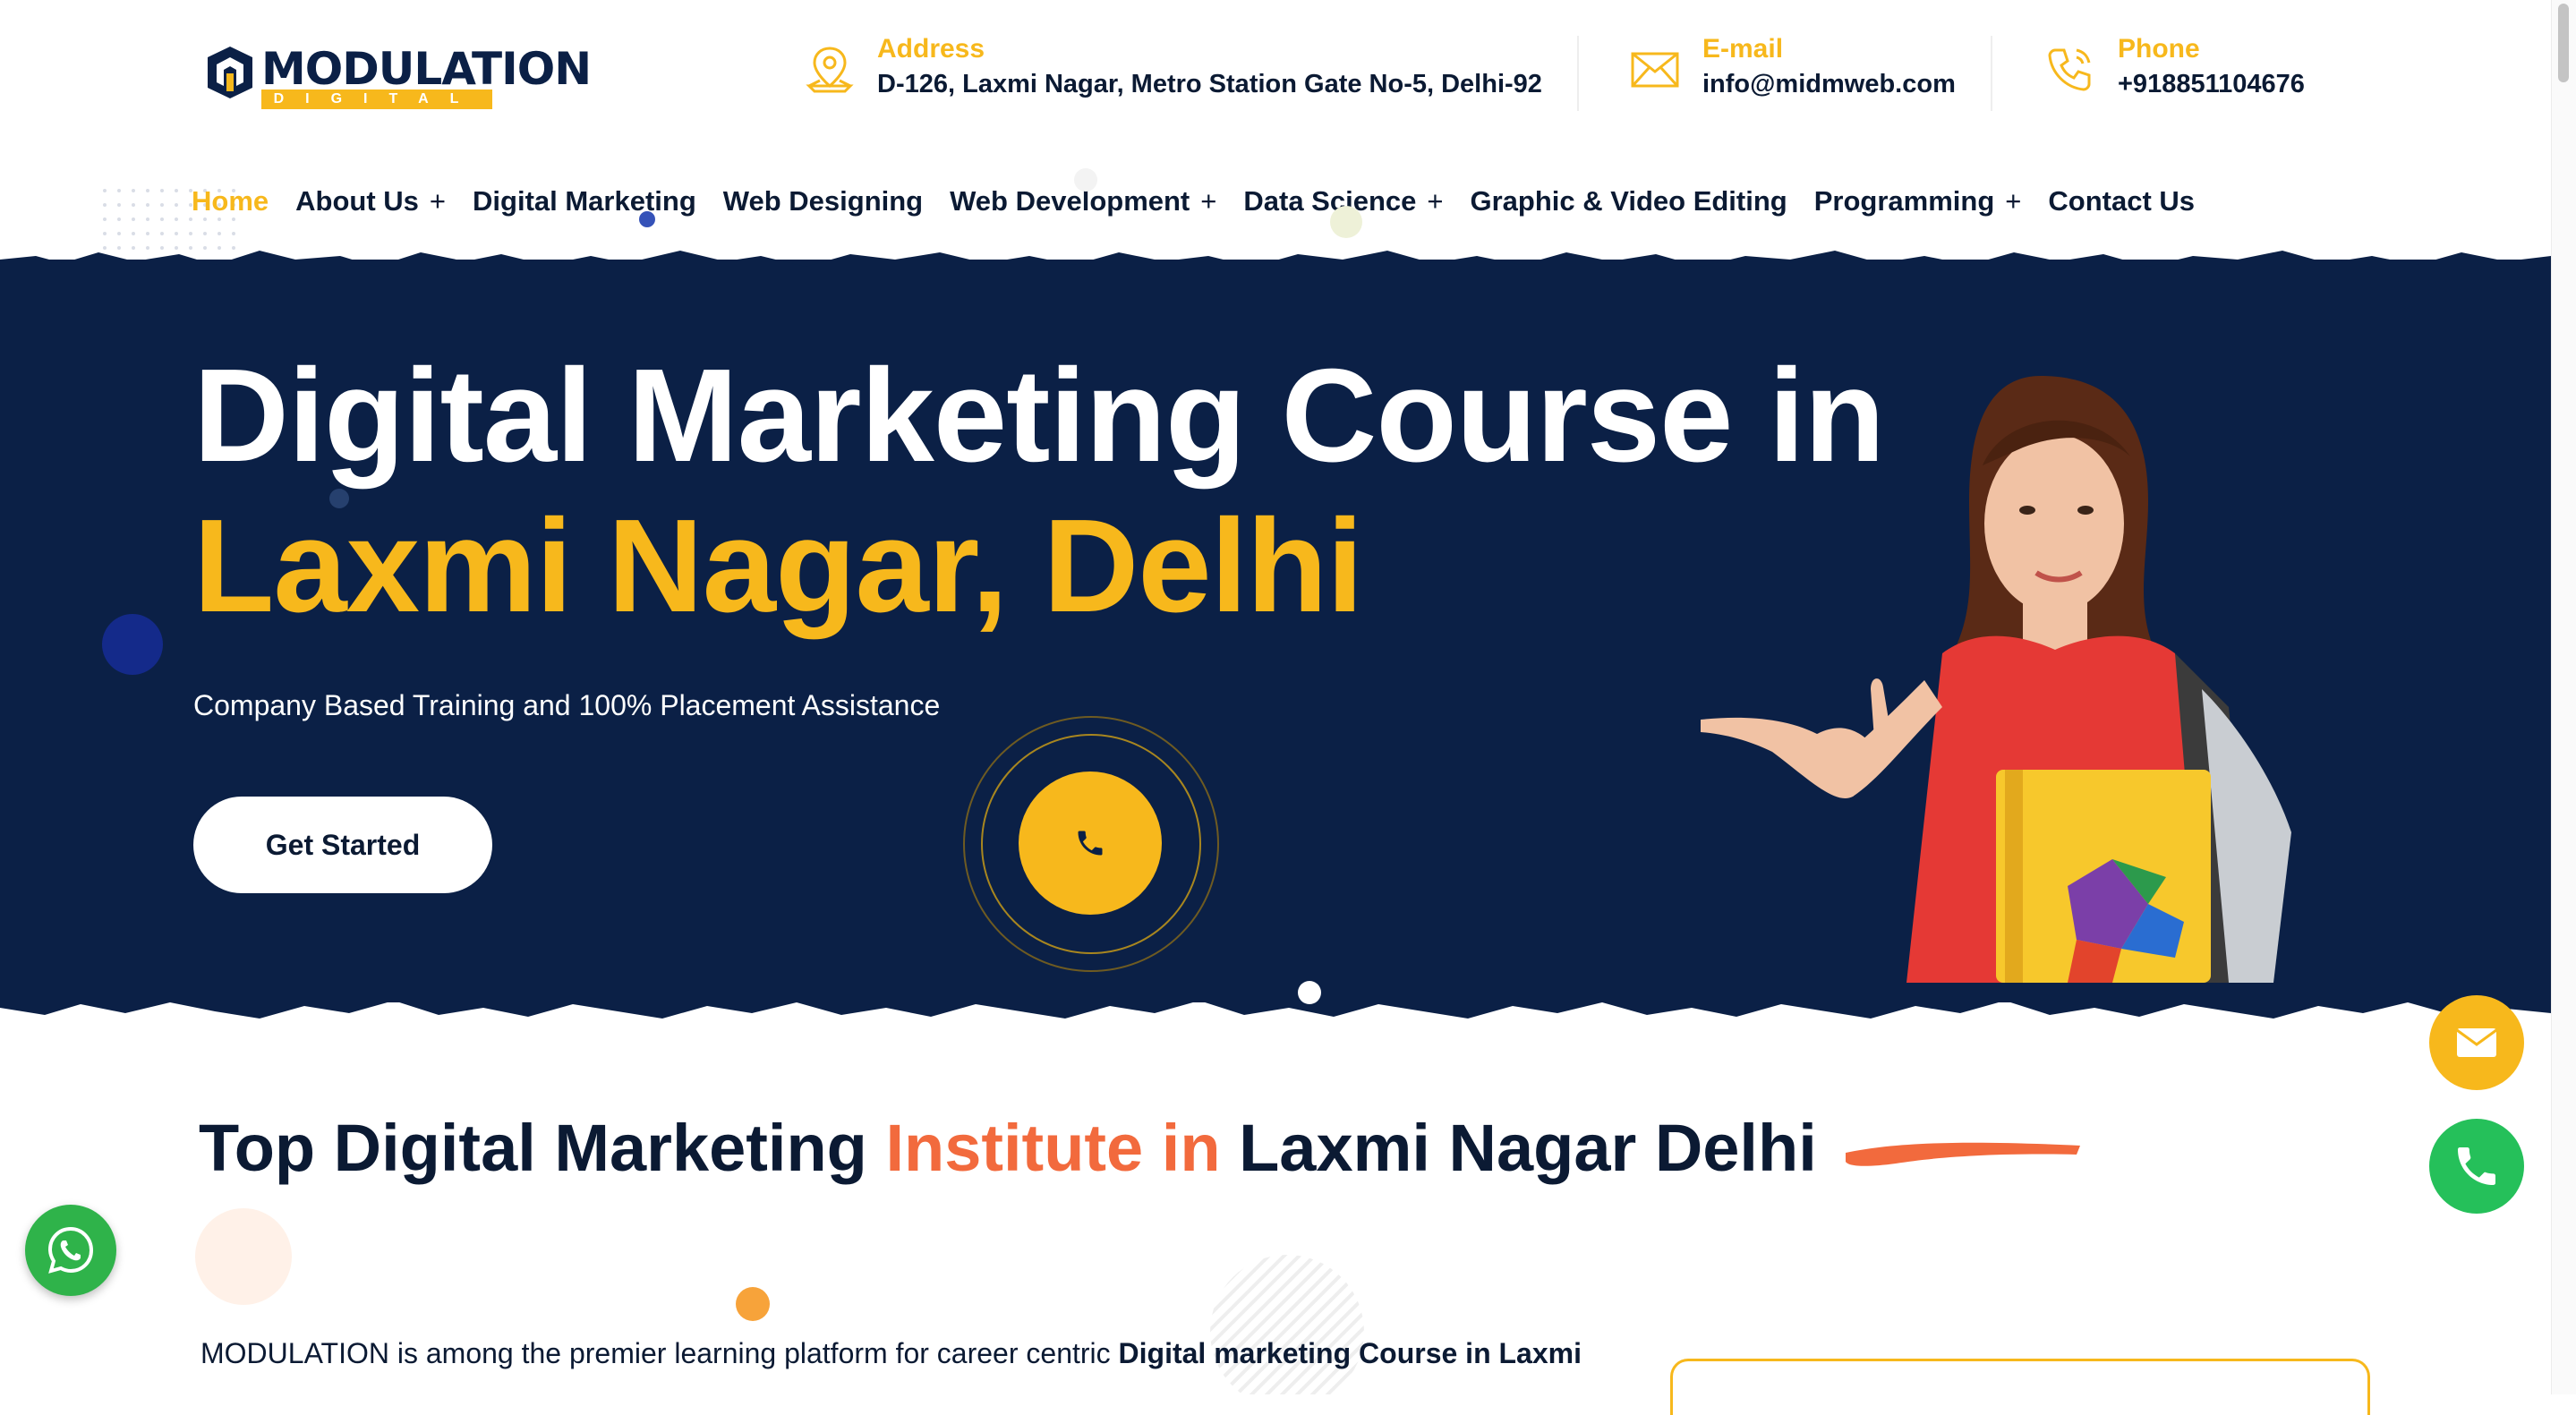 The image size is (2576, 1415). I want to click on page-scrollbar, so click(2563, 697).